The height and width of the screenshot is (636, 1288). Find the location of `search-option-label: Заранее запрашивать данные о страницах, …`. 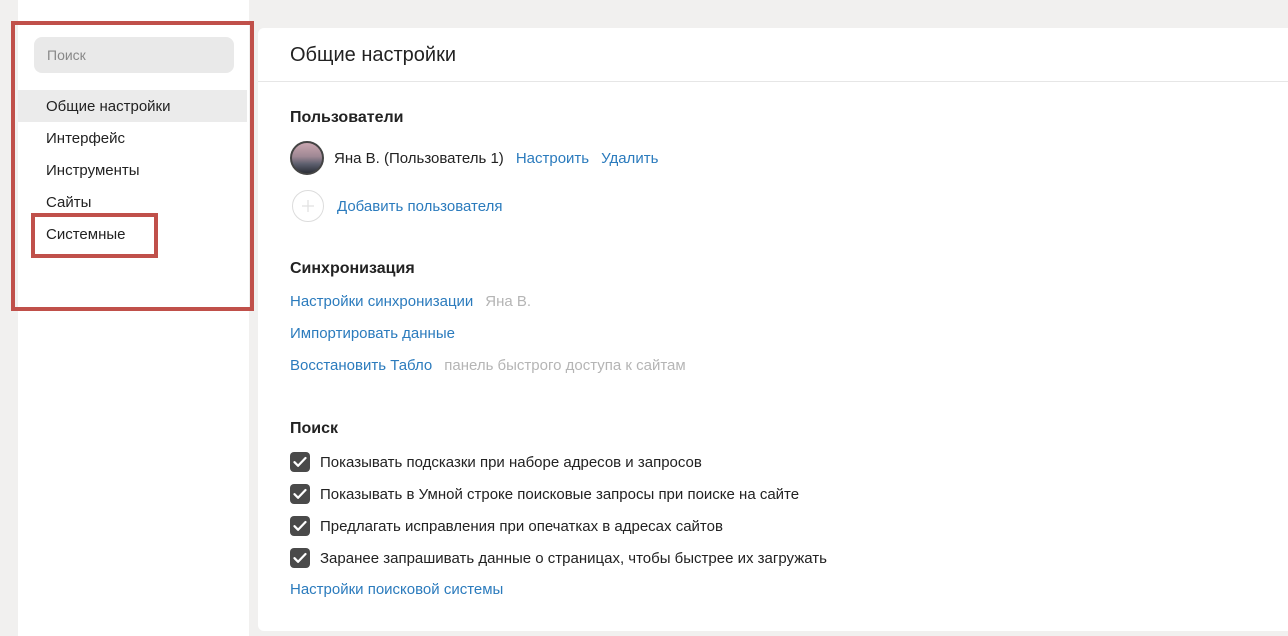

search-option-label: Заранее запрашивать данные о страницах, … is located at coordinates (573, 558).